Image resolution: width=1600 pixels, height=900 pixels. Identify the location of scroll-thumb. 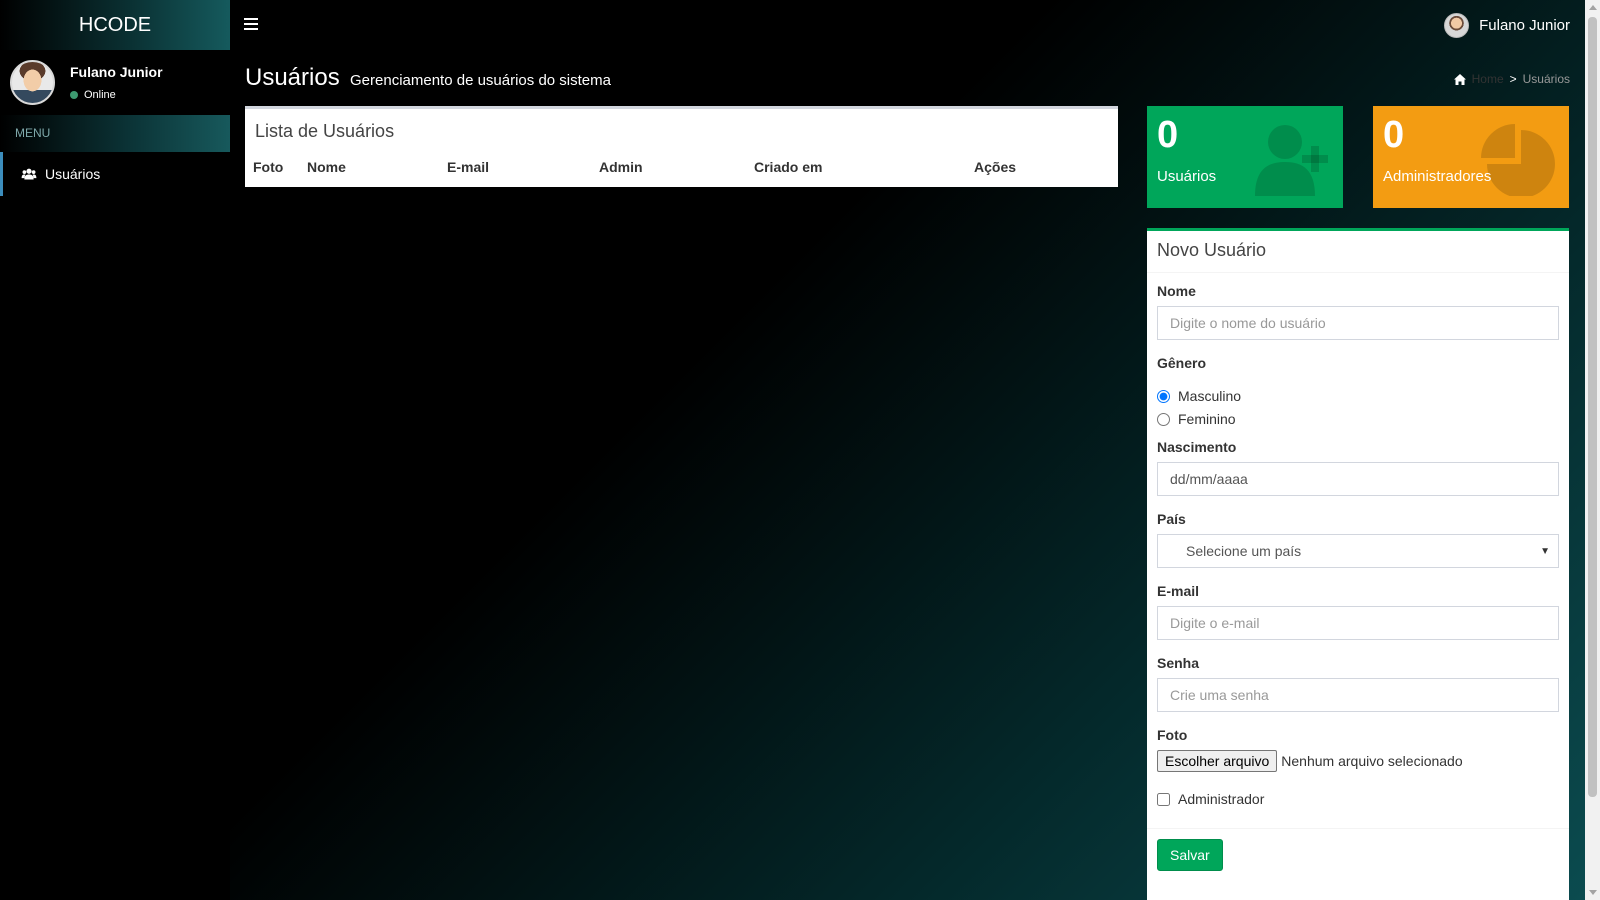
(1592, 407).